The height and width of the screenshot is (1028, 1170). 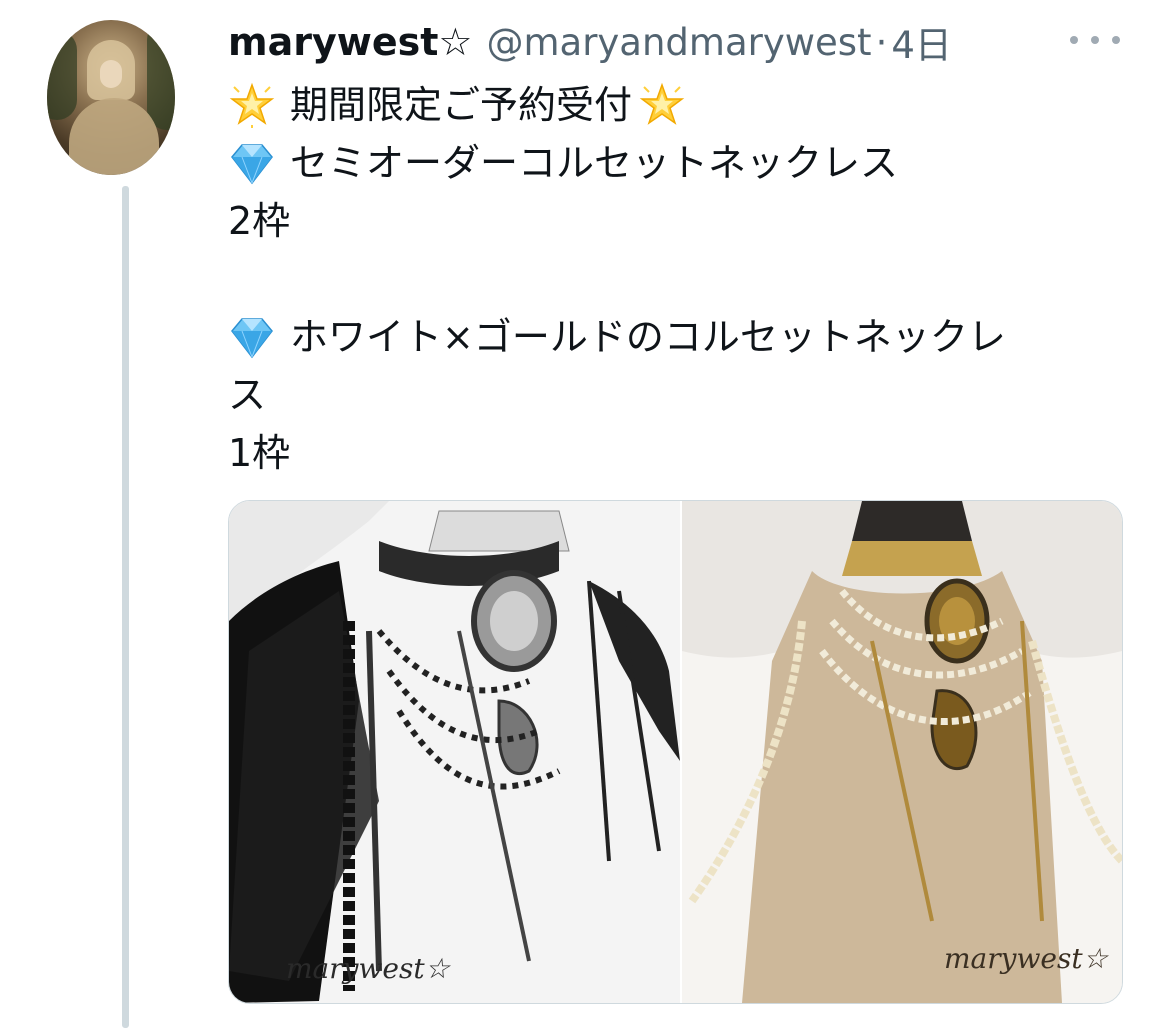 I want to click on more-options-icon, so click(x=1095, y=40).